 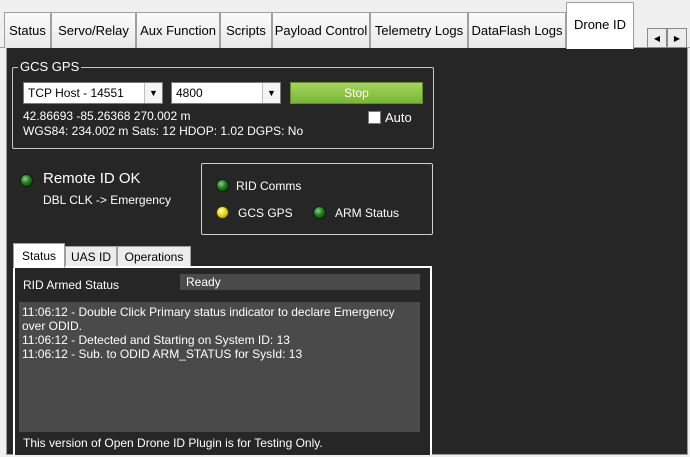 What do you see at coordinates (319, 212) in the screenshot?
I see `arm-status-indicator` at bounding box center [319, 212].